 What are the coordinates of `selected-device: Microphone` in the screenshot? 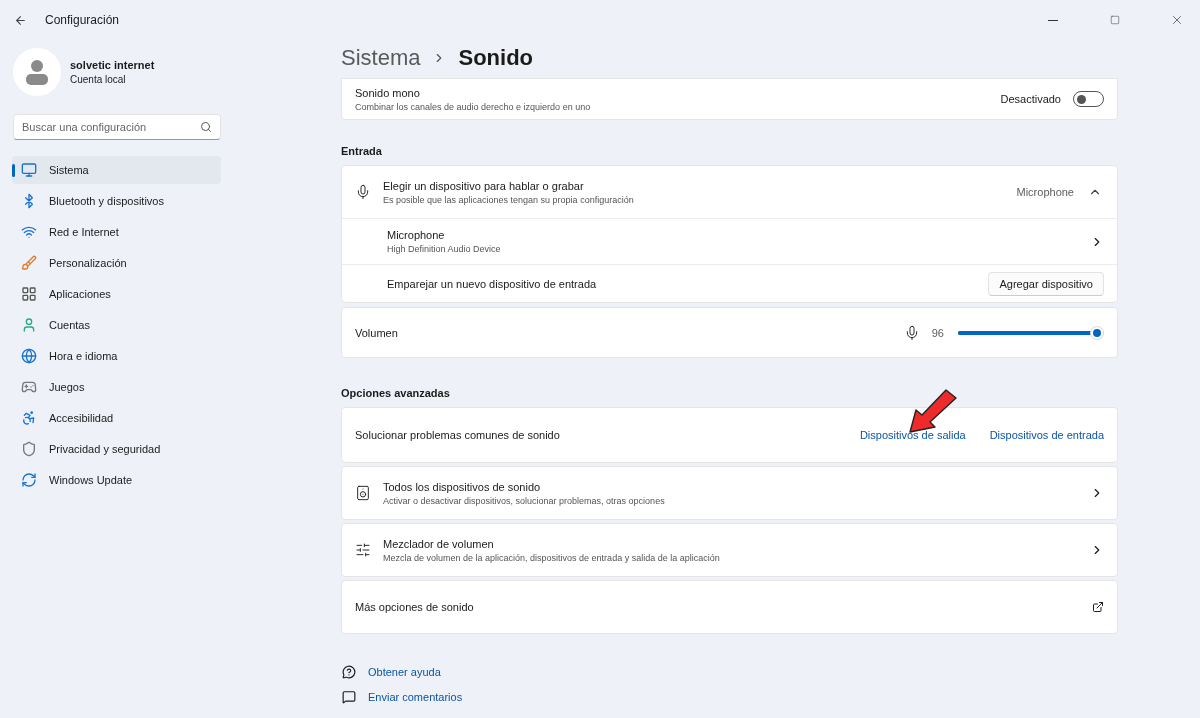 It's located at (1045, 192).